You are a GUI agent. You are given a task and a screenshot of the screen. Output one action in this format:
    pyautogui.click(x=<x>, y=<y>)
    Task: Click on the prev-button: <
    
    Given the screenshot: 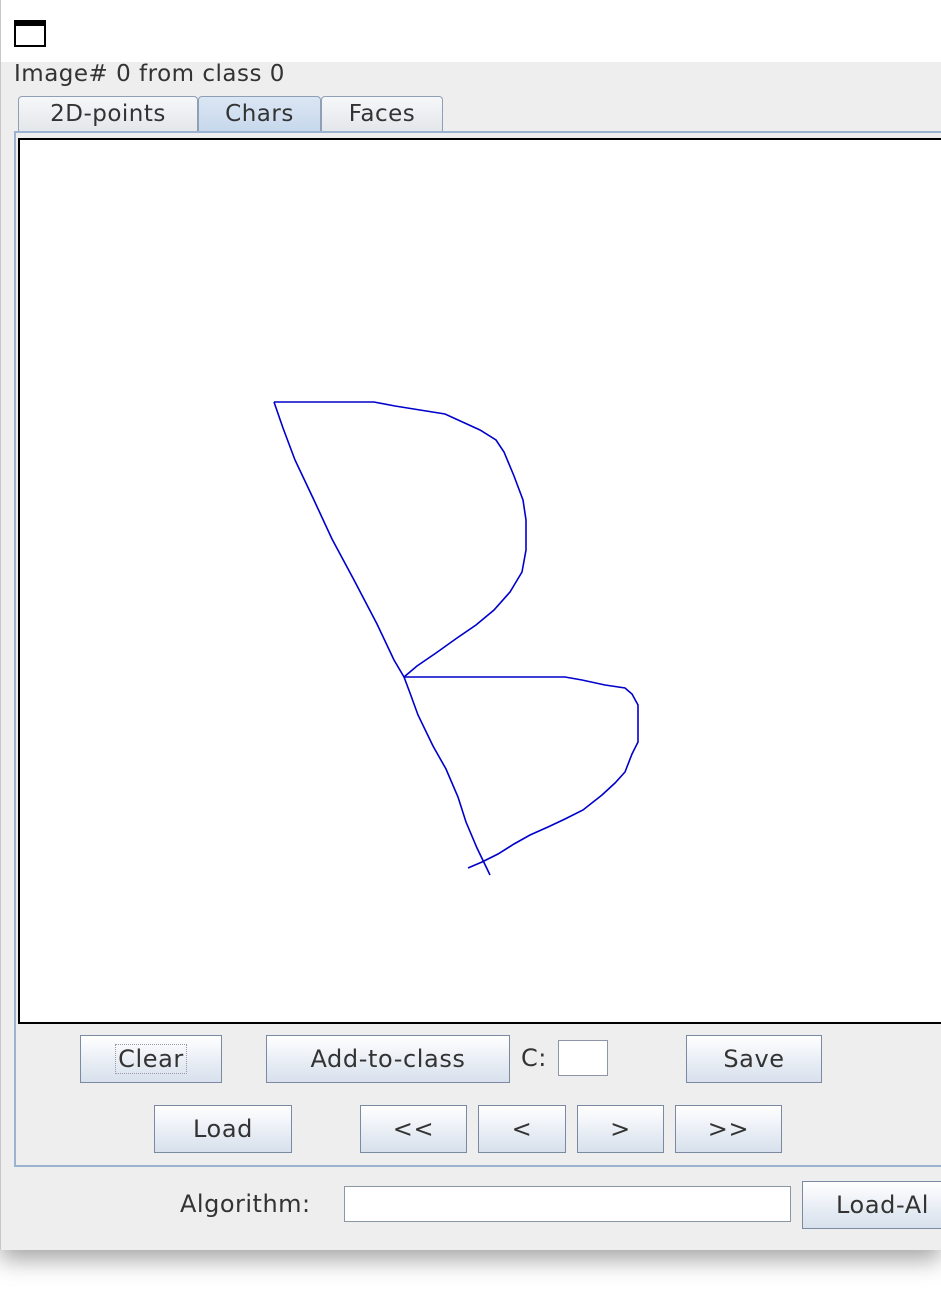 What is the action you would take?
    pyautogui.click(x=522, y=1129)
    